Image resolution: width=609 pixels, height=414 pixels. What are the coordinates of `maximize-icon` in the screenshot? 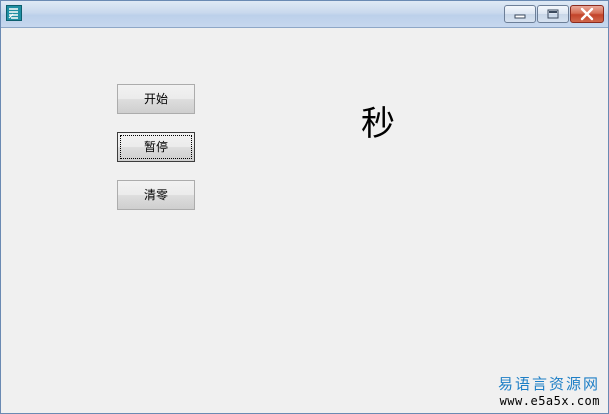 It's located at (553, 14).